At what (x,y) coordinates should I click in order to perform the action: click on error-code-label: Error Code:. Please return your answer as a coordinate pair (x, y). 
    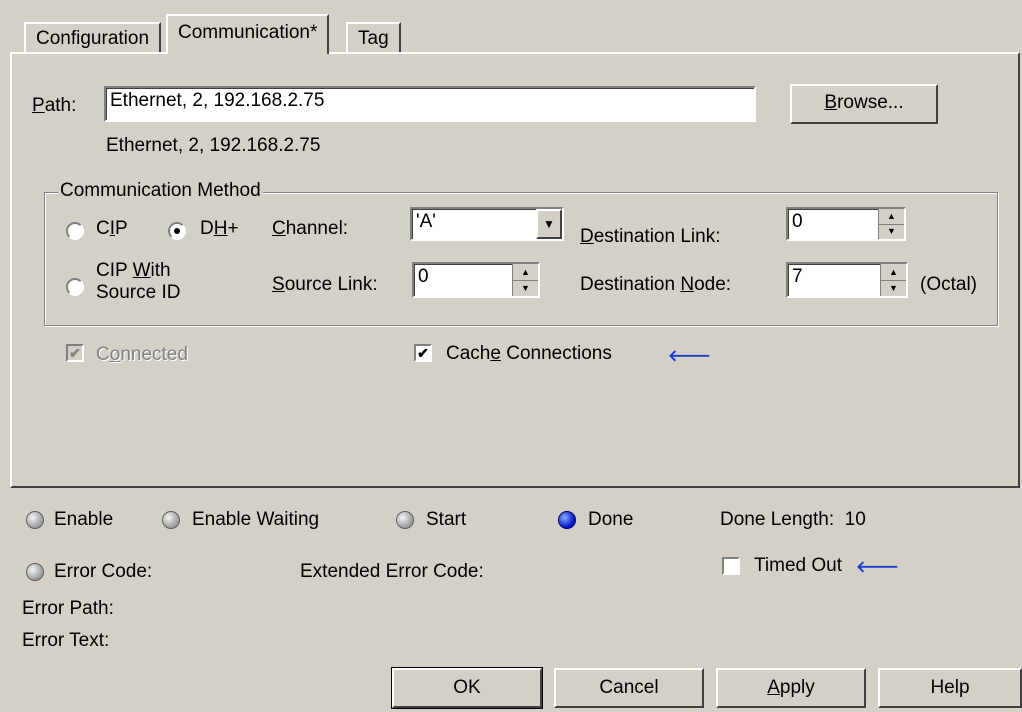
    Looking at the image, I should click on (103, 571).